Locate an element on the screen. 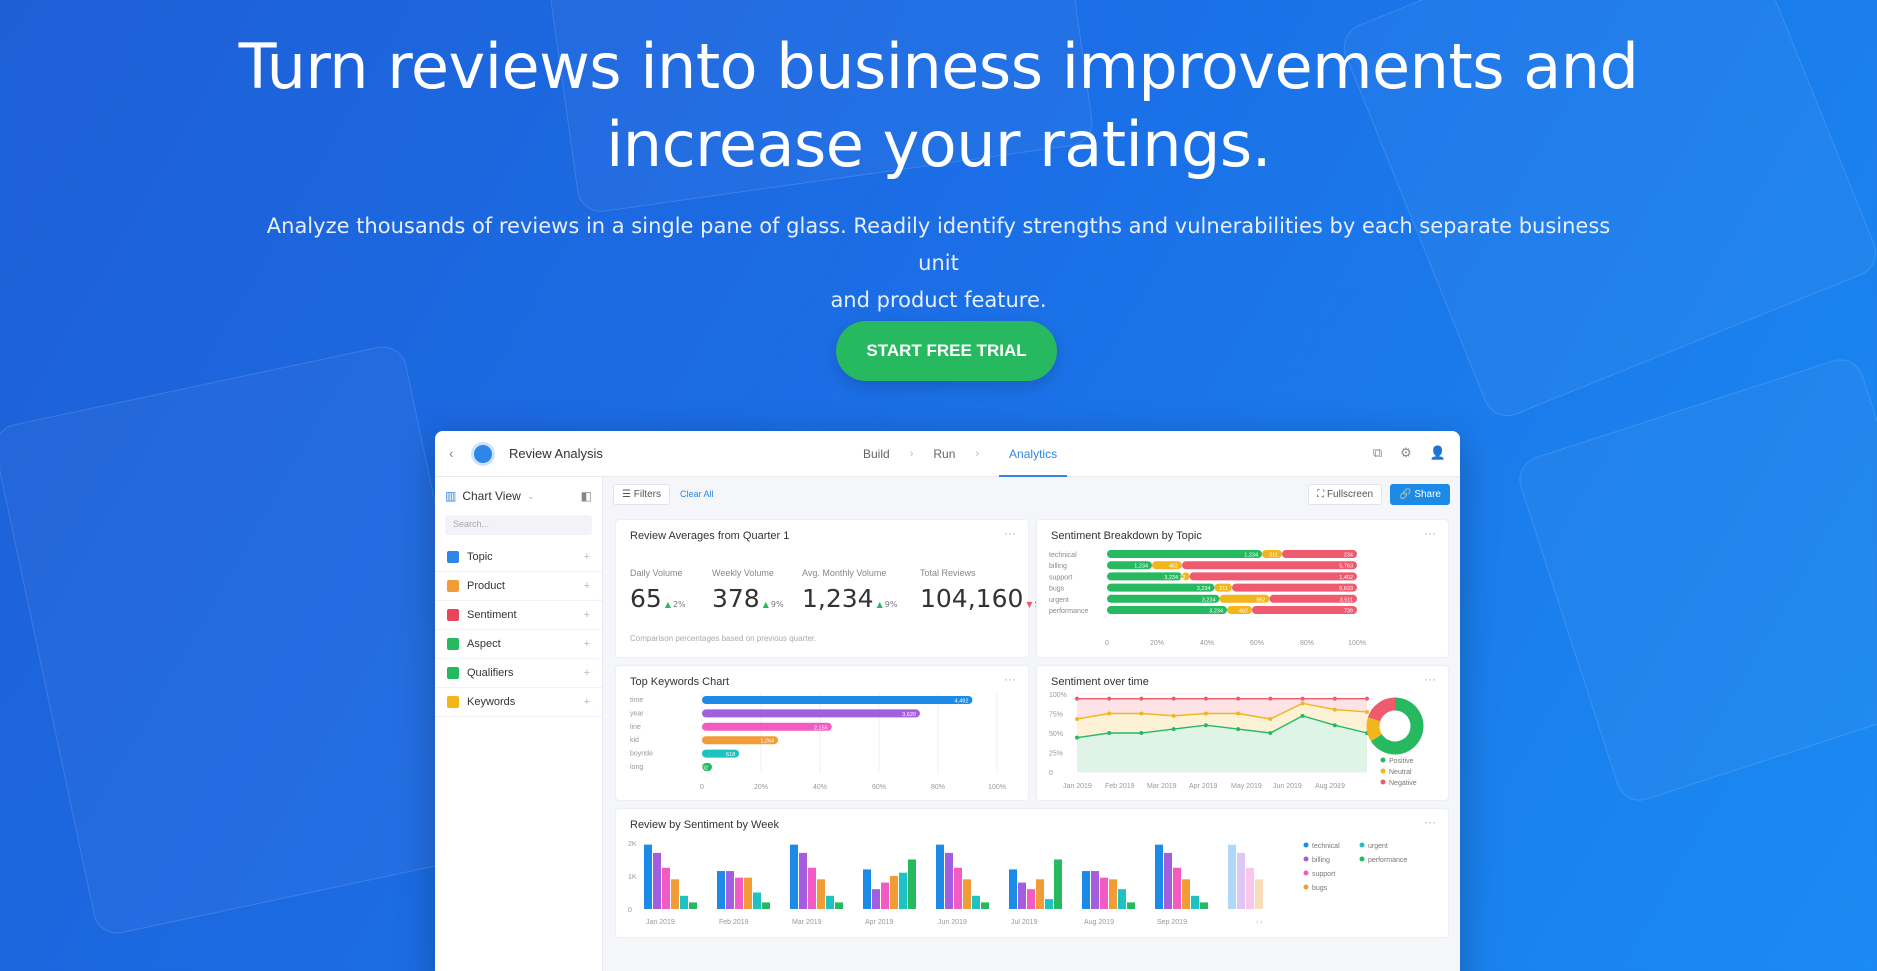  app-logo-icon is located at coordinates (483, 454).